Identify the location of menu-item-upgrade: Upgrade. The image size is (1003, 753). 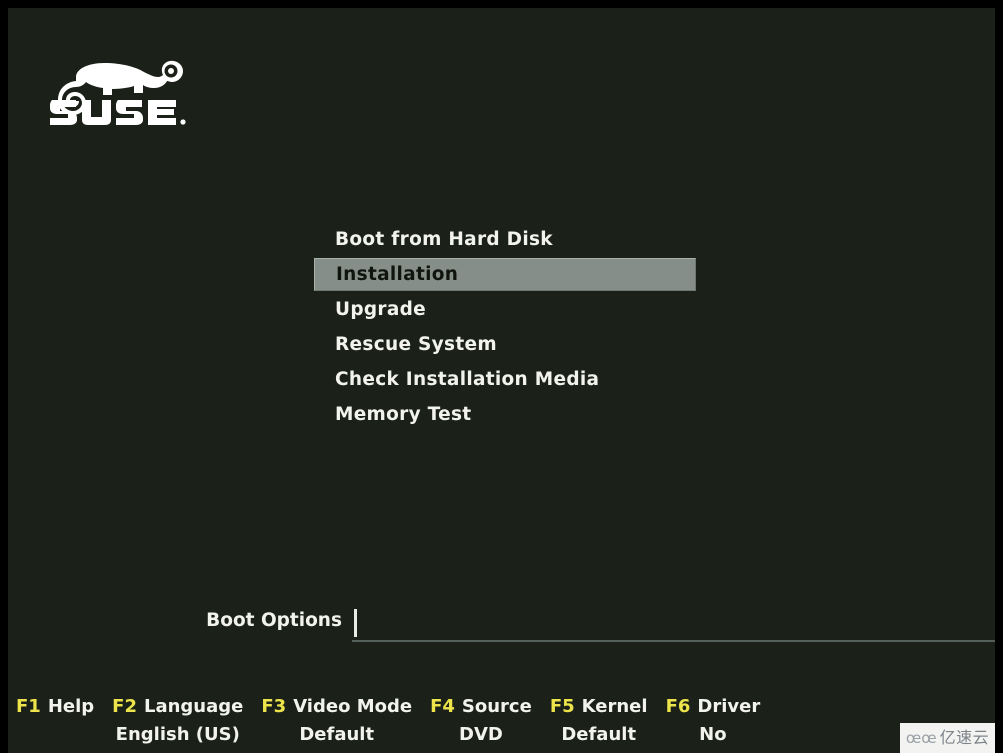
(505, 309).